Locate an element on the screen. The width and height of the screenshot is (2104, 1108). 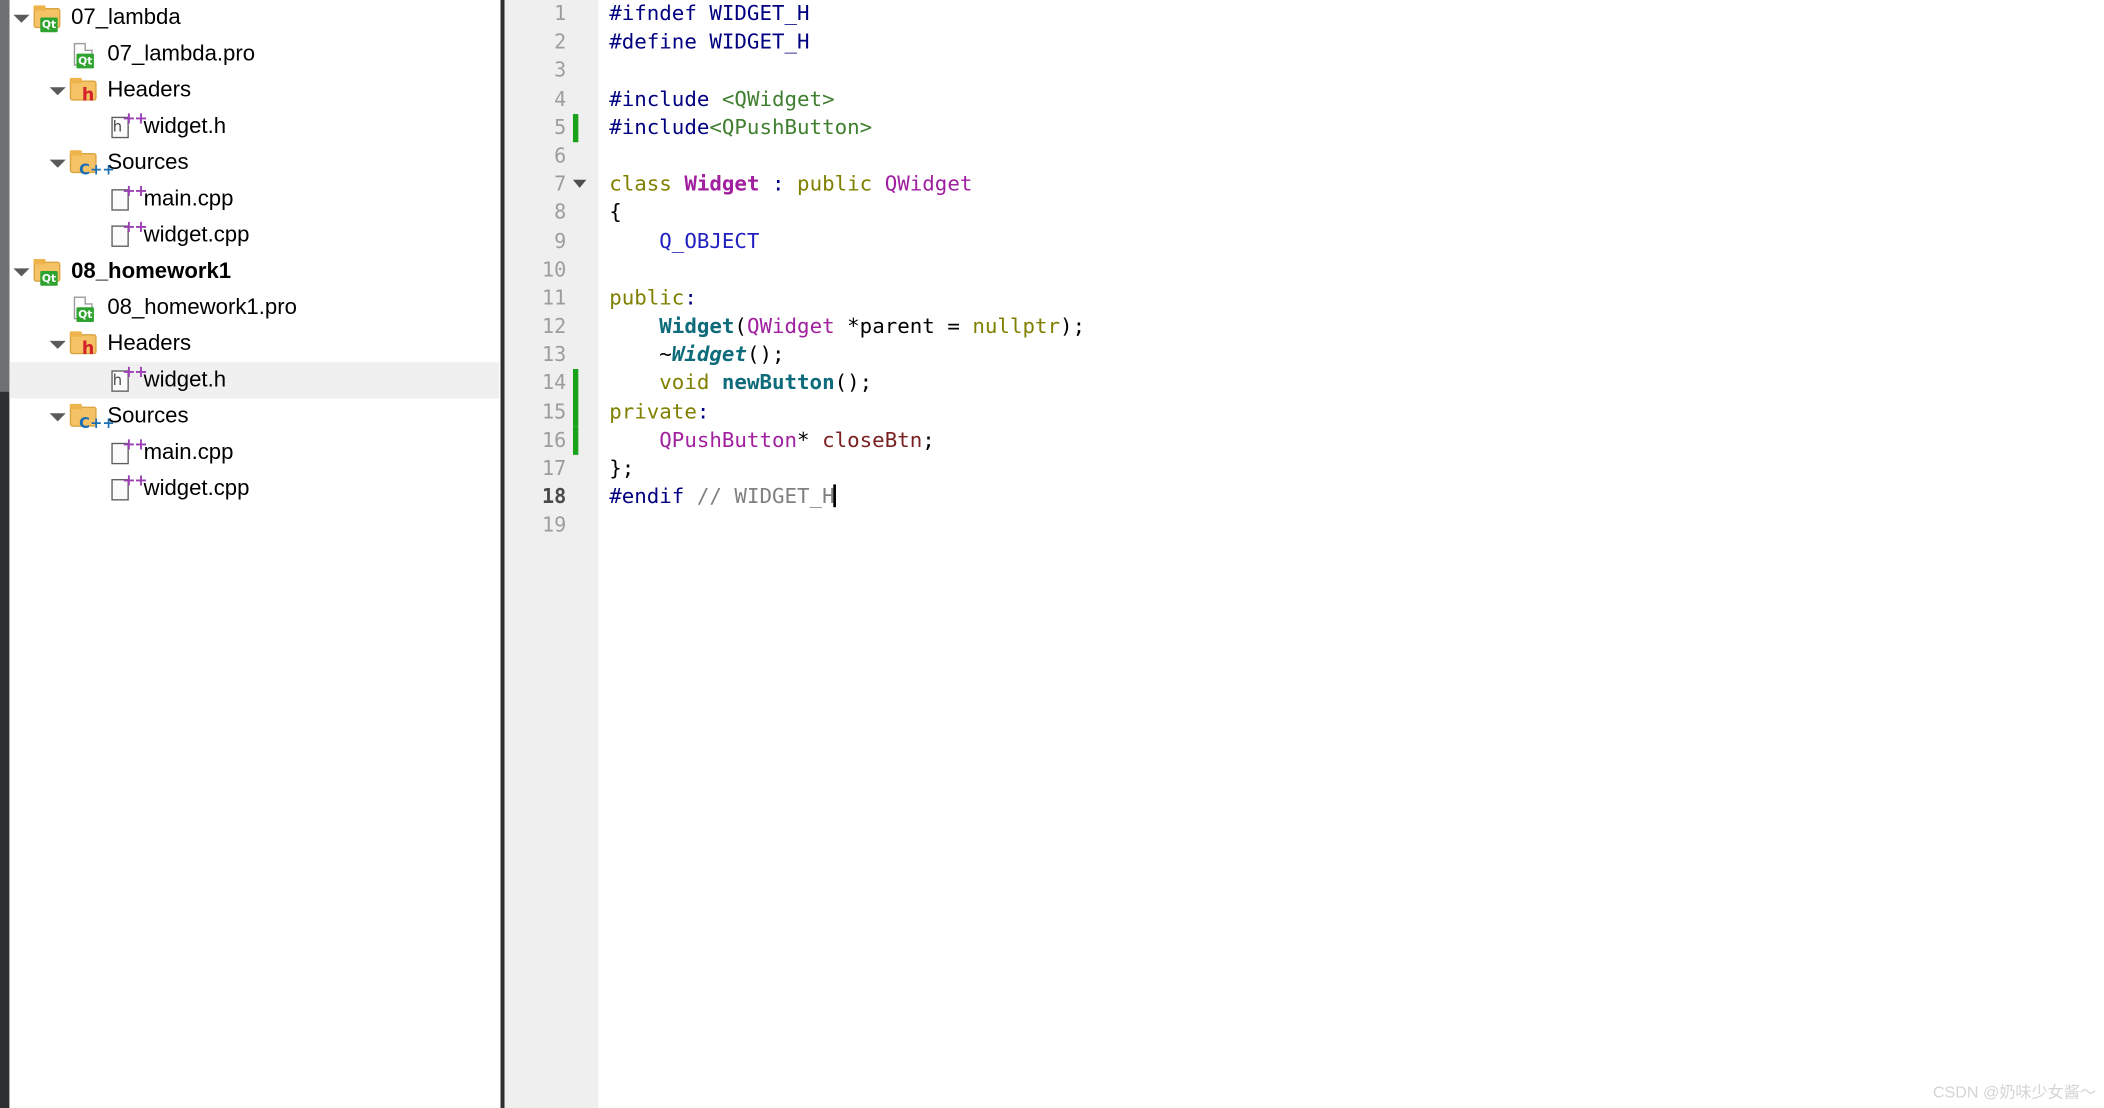
code-line: 3 is located at coordinates (1304, 71).